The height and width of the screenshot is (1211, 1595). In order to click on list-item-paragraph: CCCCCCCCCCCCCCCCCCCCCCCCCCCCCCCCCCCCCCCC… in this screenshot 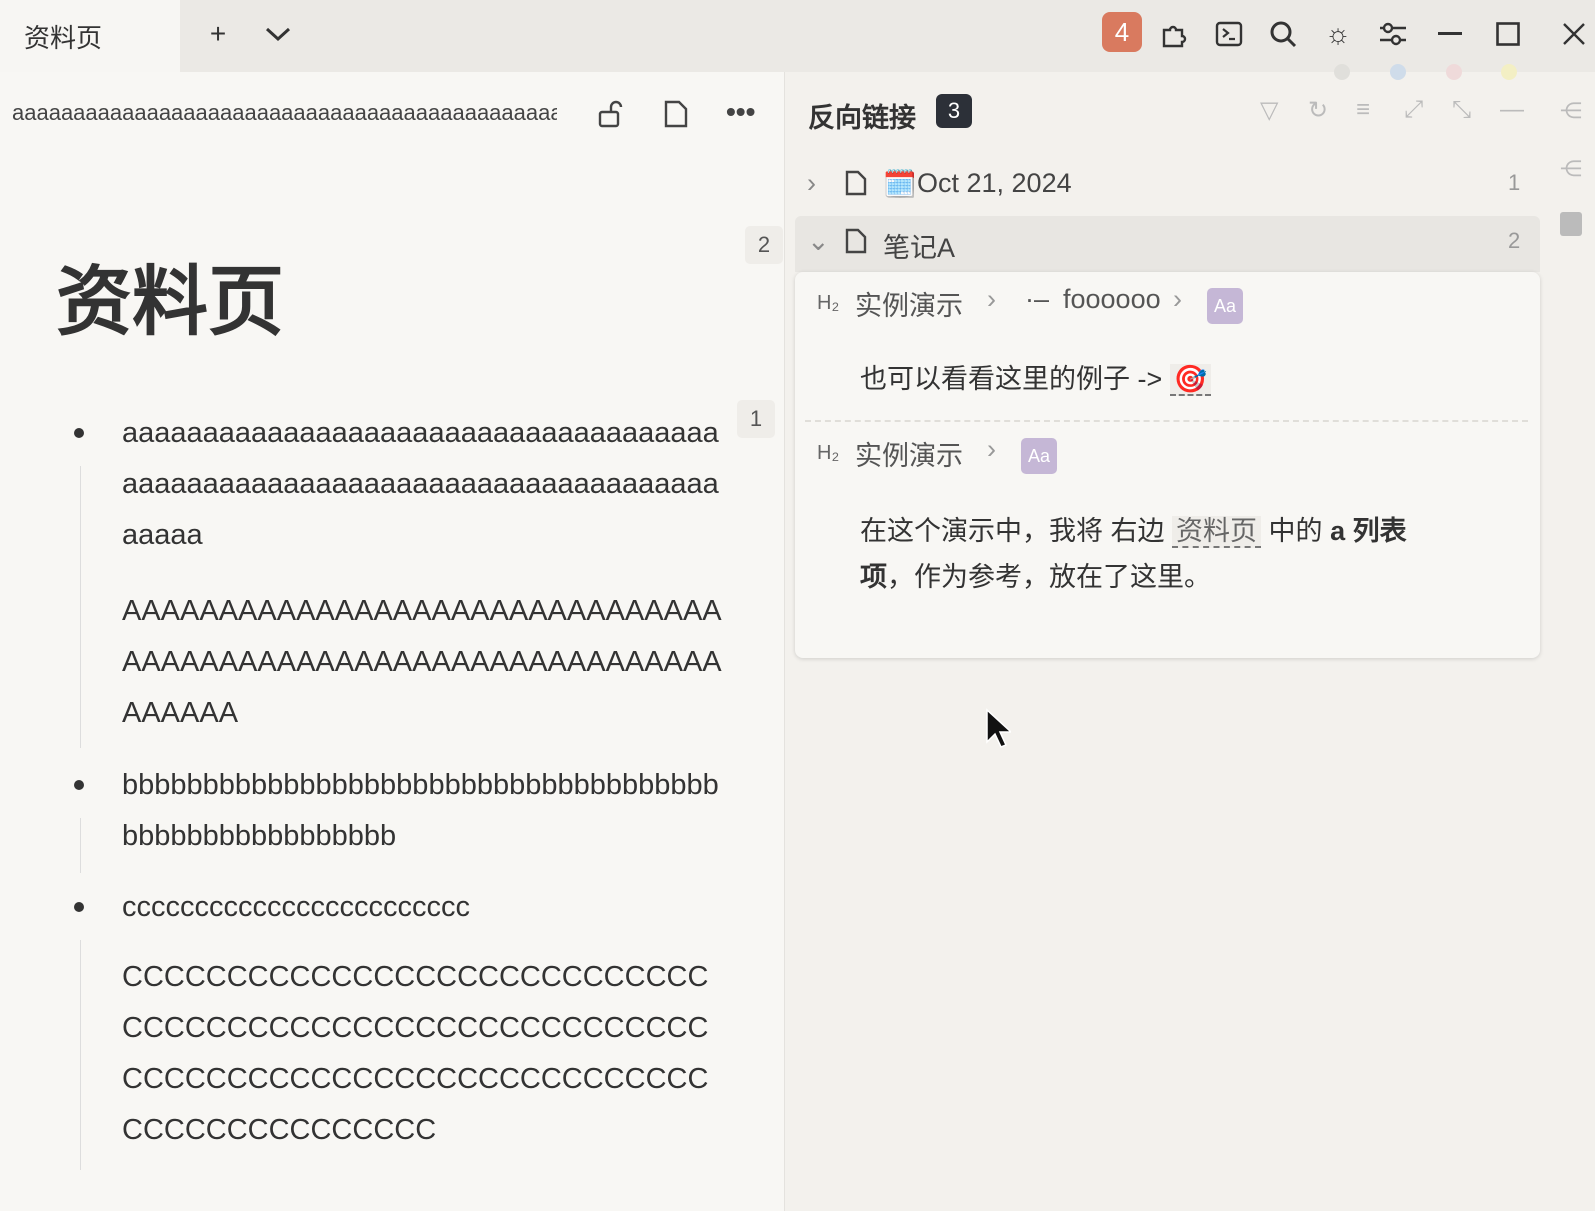, I will do `click(422, 1054)`.